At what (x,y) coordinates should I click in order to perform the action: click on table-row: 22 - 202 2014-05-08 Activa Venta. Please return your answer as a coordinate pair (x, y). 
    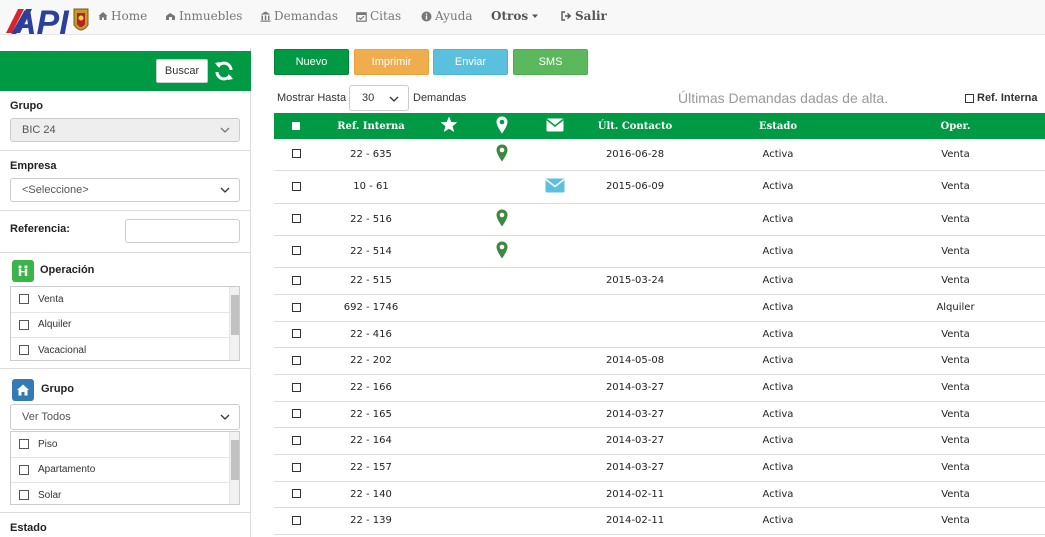
    Looking at the image, I should click on (659, 361).